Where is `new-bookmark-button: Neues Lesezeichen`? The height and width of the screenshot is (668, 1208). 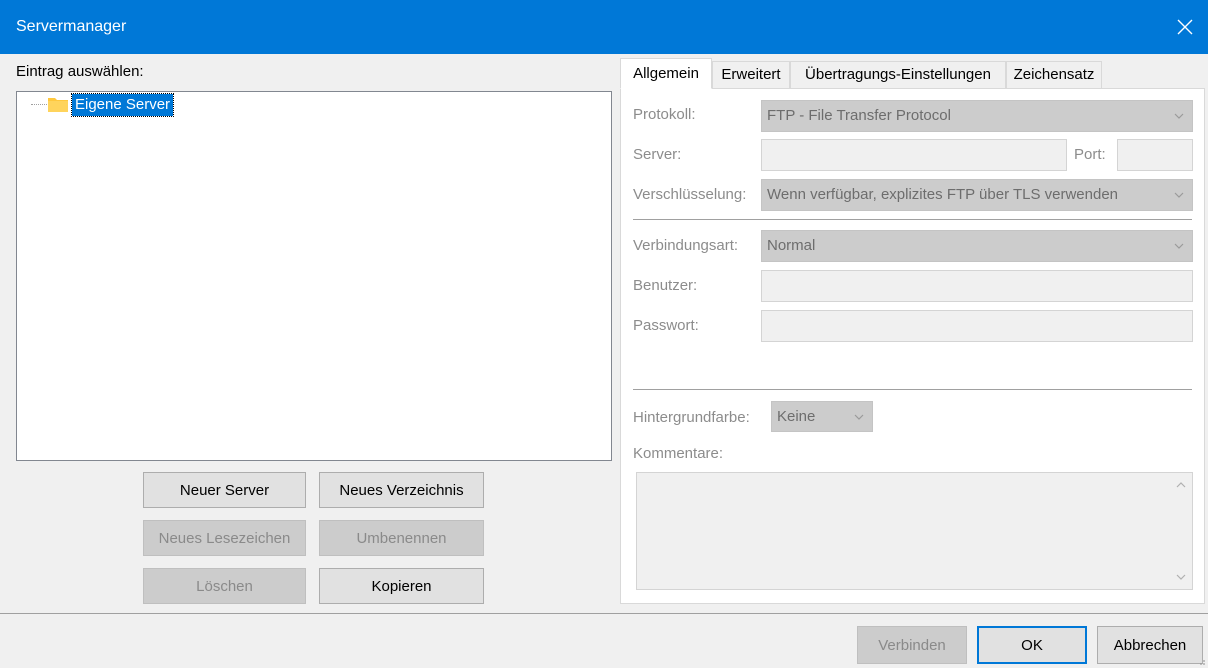
new-bookmark-button: Neues Lesezeichen is located at coordinates (224, 538).